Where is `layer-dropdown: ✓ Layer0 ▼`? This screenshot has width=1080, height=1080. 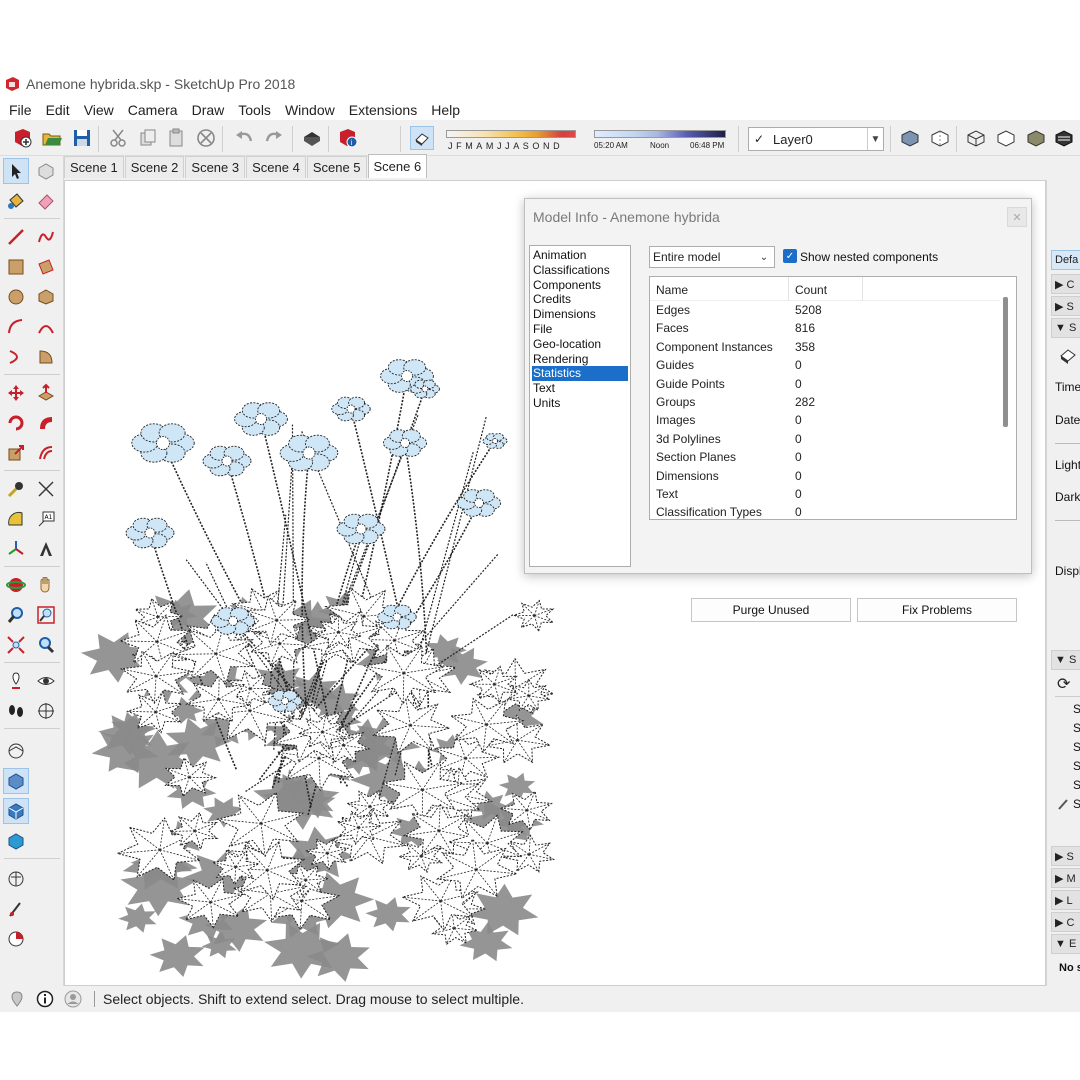 layer-dropdown: ✓ Layer0 ▼ is located at coordinates (816, 139).